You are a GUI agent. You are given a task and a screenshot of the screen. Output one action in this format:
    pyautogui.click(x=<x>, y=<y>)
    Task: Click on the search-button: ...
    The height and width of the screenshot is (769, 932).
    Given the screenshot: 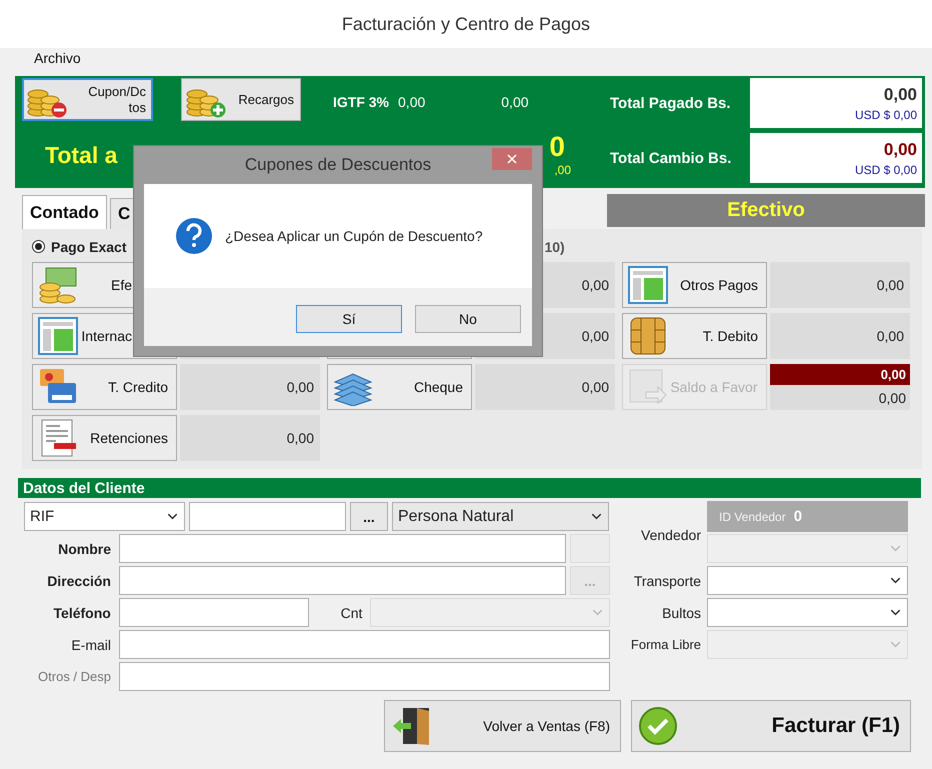 What is the action you would take?
    pyautogui.click(x=369, y=516)
    